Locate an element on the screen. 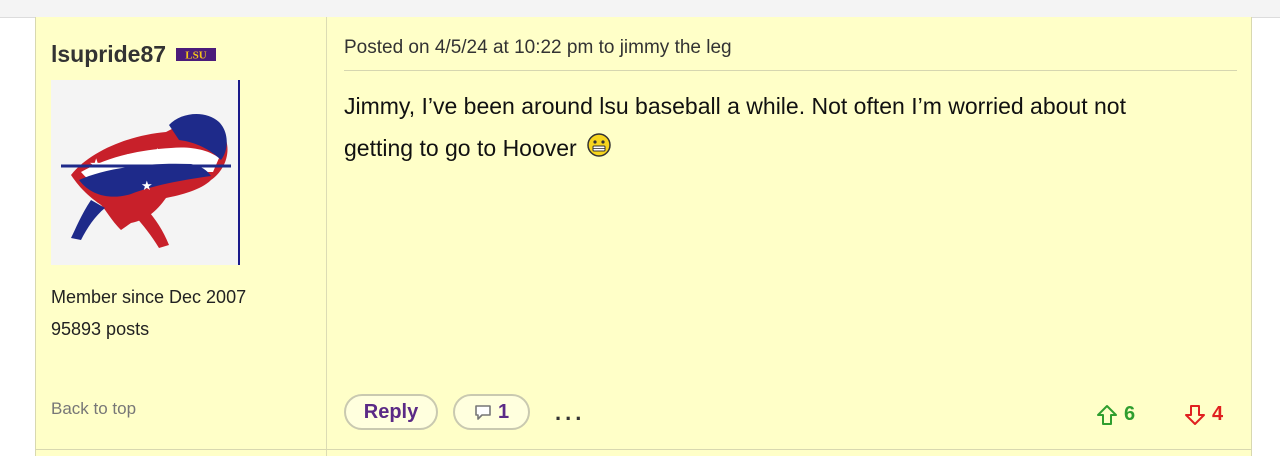 The width and height of the screenshot is (1280, 456). upvote-count: 6 is located at coordinates (1130, 414).